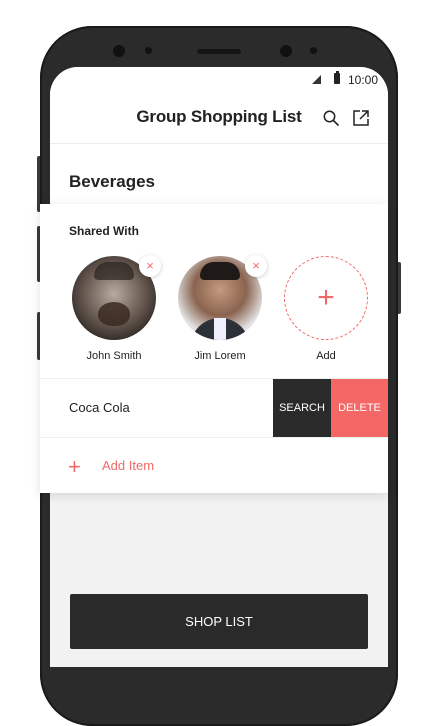  I want to click on add-item-row: + Add Item, so click(214, 466).